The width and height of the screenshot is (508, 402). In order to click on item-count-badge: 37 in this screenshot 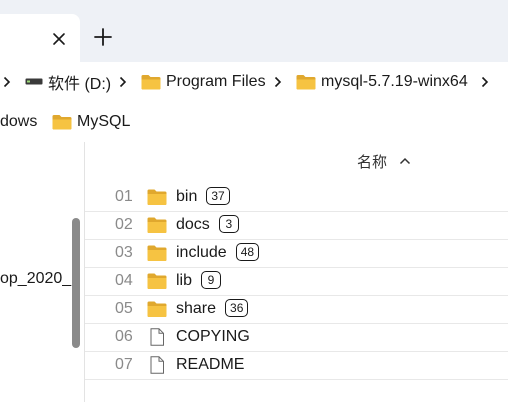, I will do `click(218, 195)`.